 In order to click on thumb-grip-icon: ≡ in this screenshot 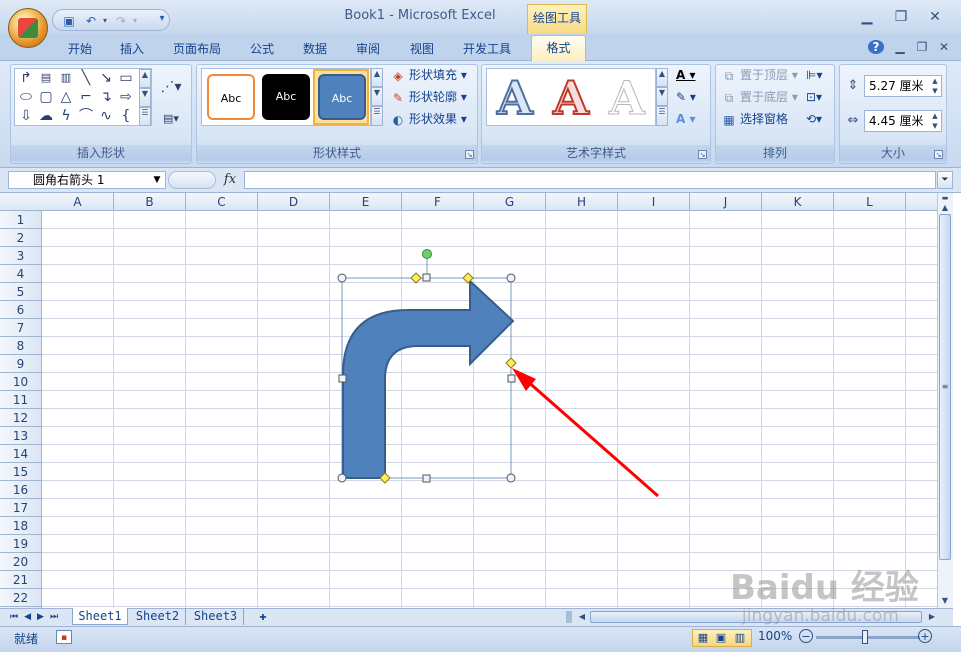, I will do `click(945, 386)`.